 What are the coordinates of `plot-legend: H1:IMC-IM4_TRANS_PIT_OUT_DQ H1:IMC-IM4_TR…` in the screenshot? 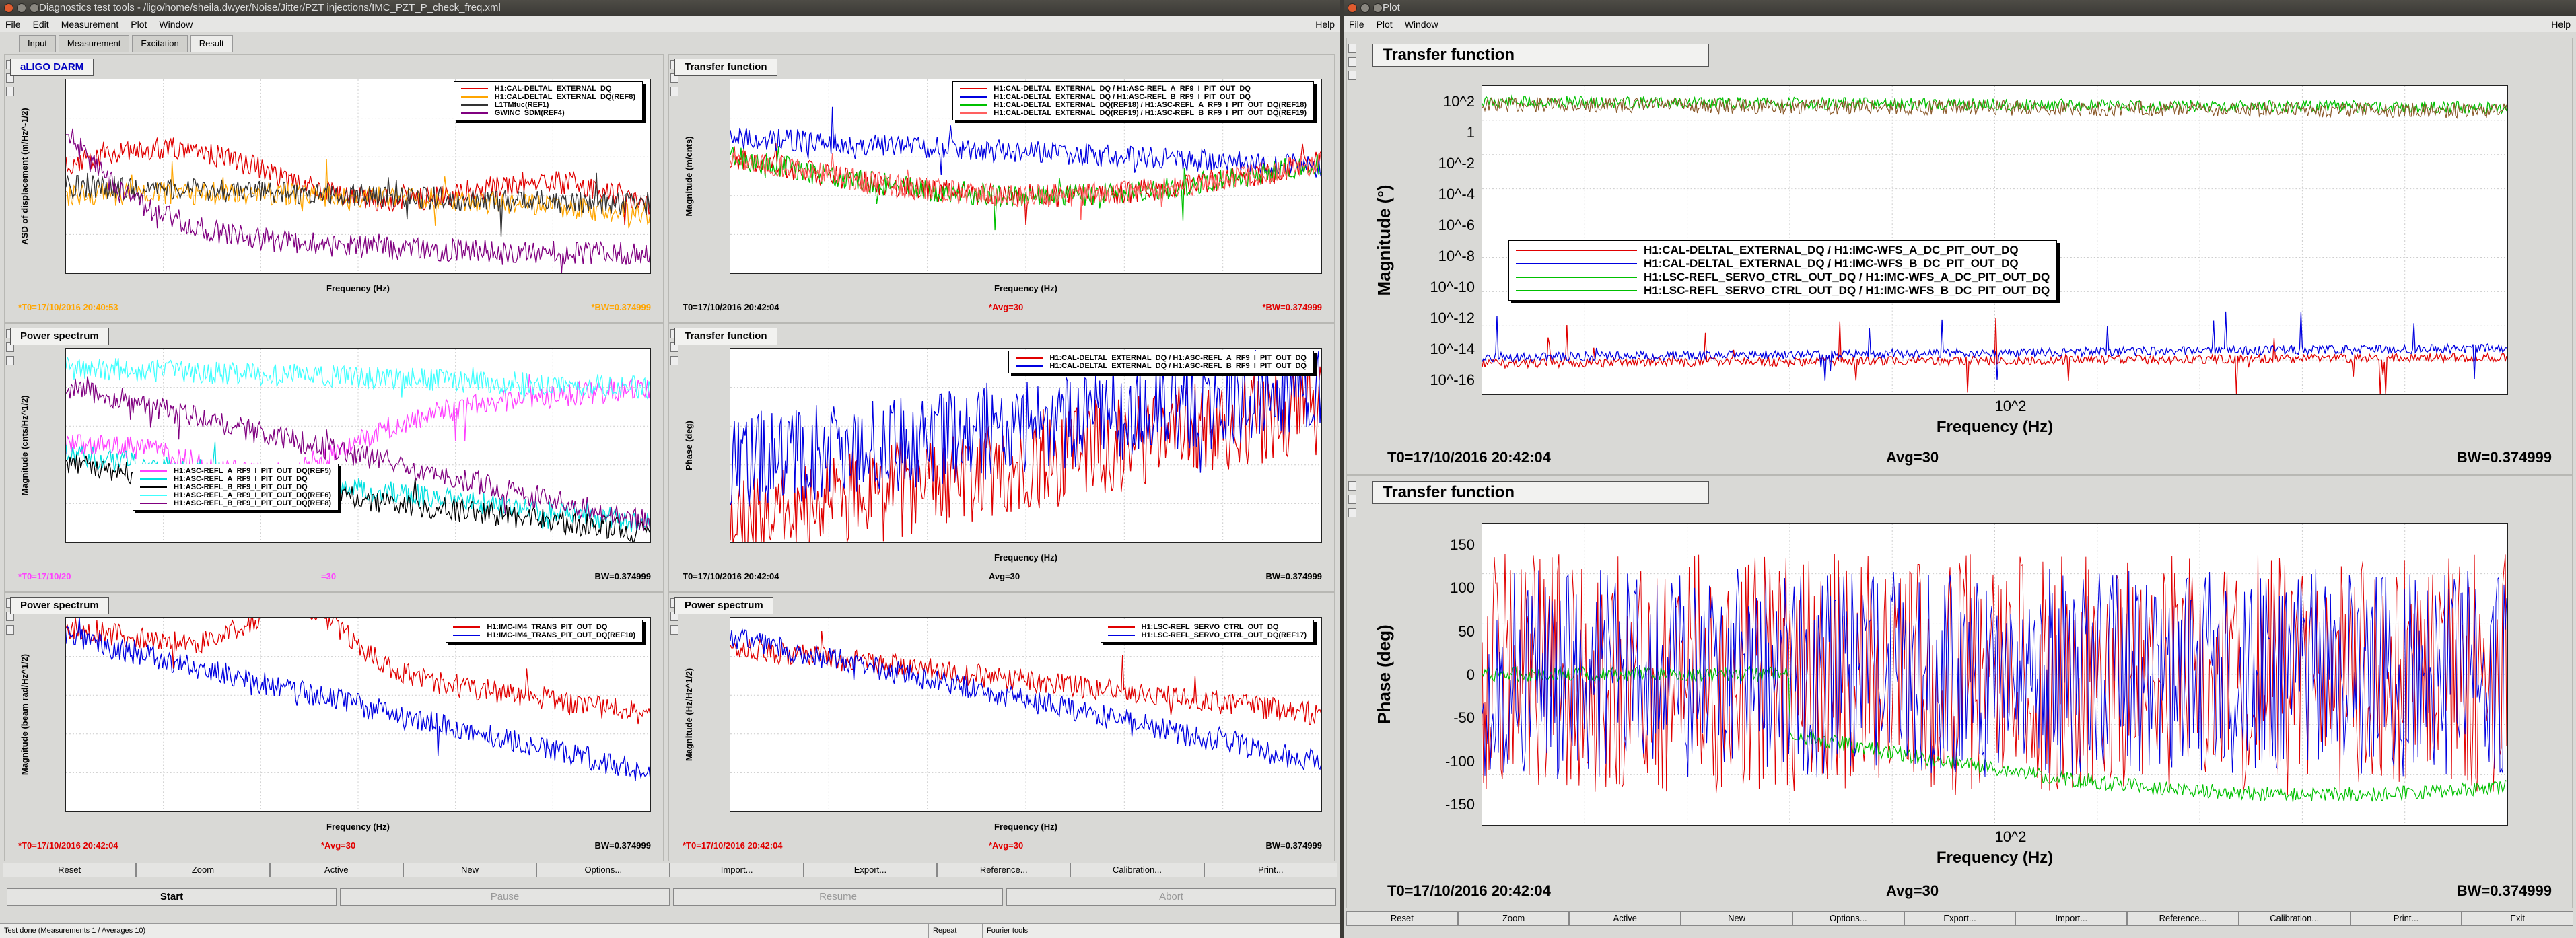 It's located at (544, 631).